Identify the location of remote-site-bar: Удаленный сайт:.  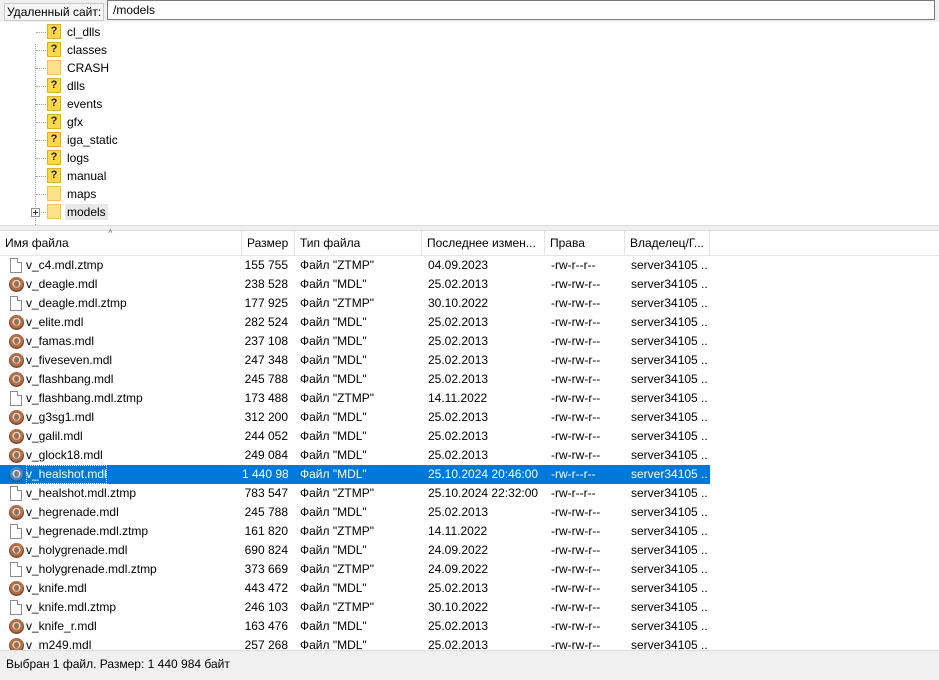
(469, 11).